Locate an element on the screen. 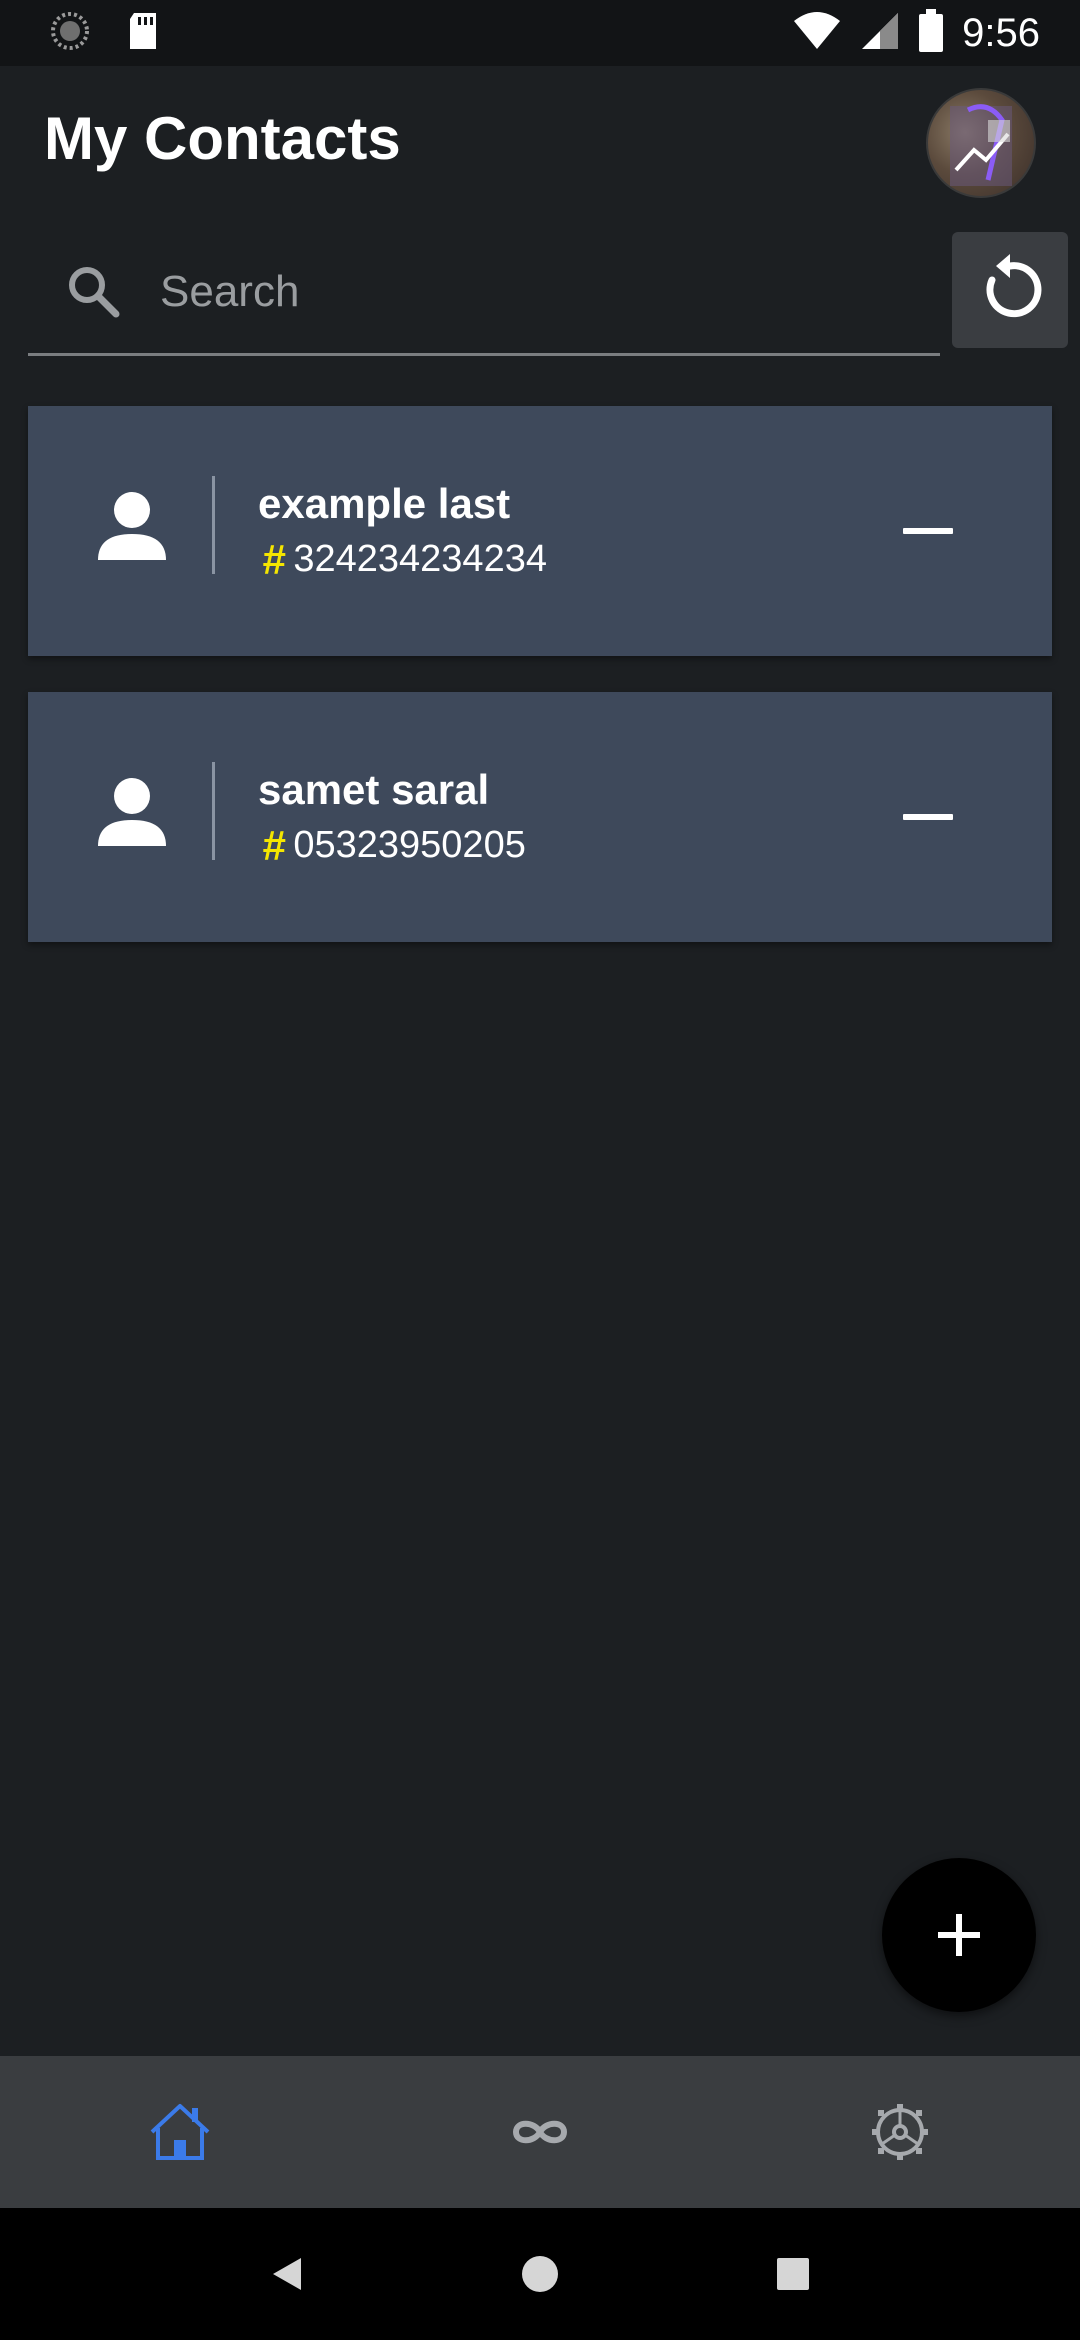  nav-item-settings is located at coordinates (900, 2132).